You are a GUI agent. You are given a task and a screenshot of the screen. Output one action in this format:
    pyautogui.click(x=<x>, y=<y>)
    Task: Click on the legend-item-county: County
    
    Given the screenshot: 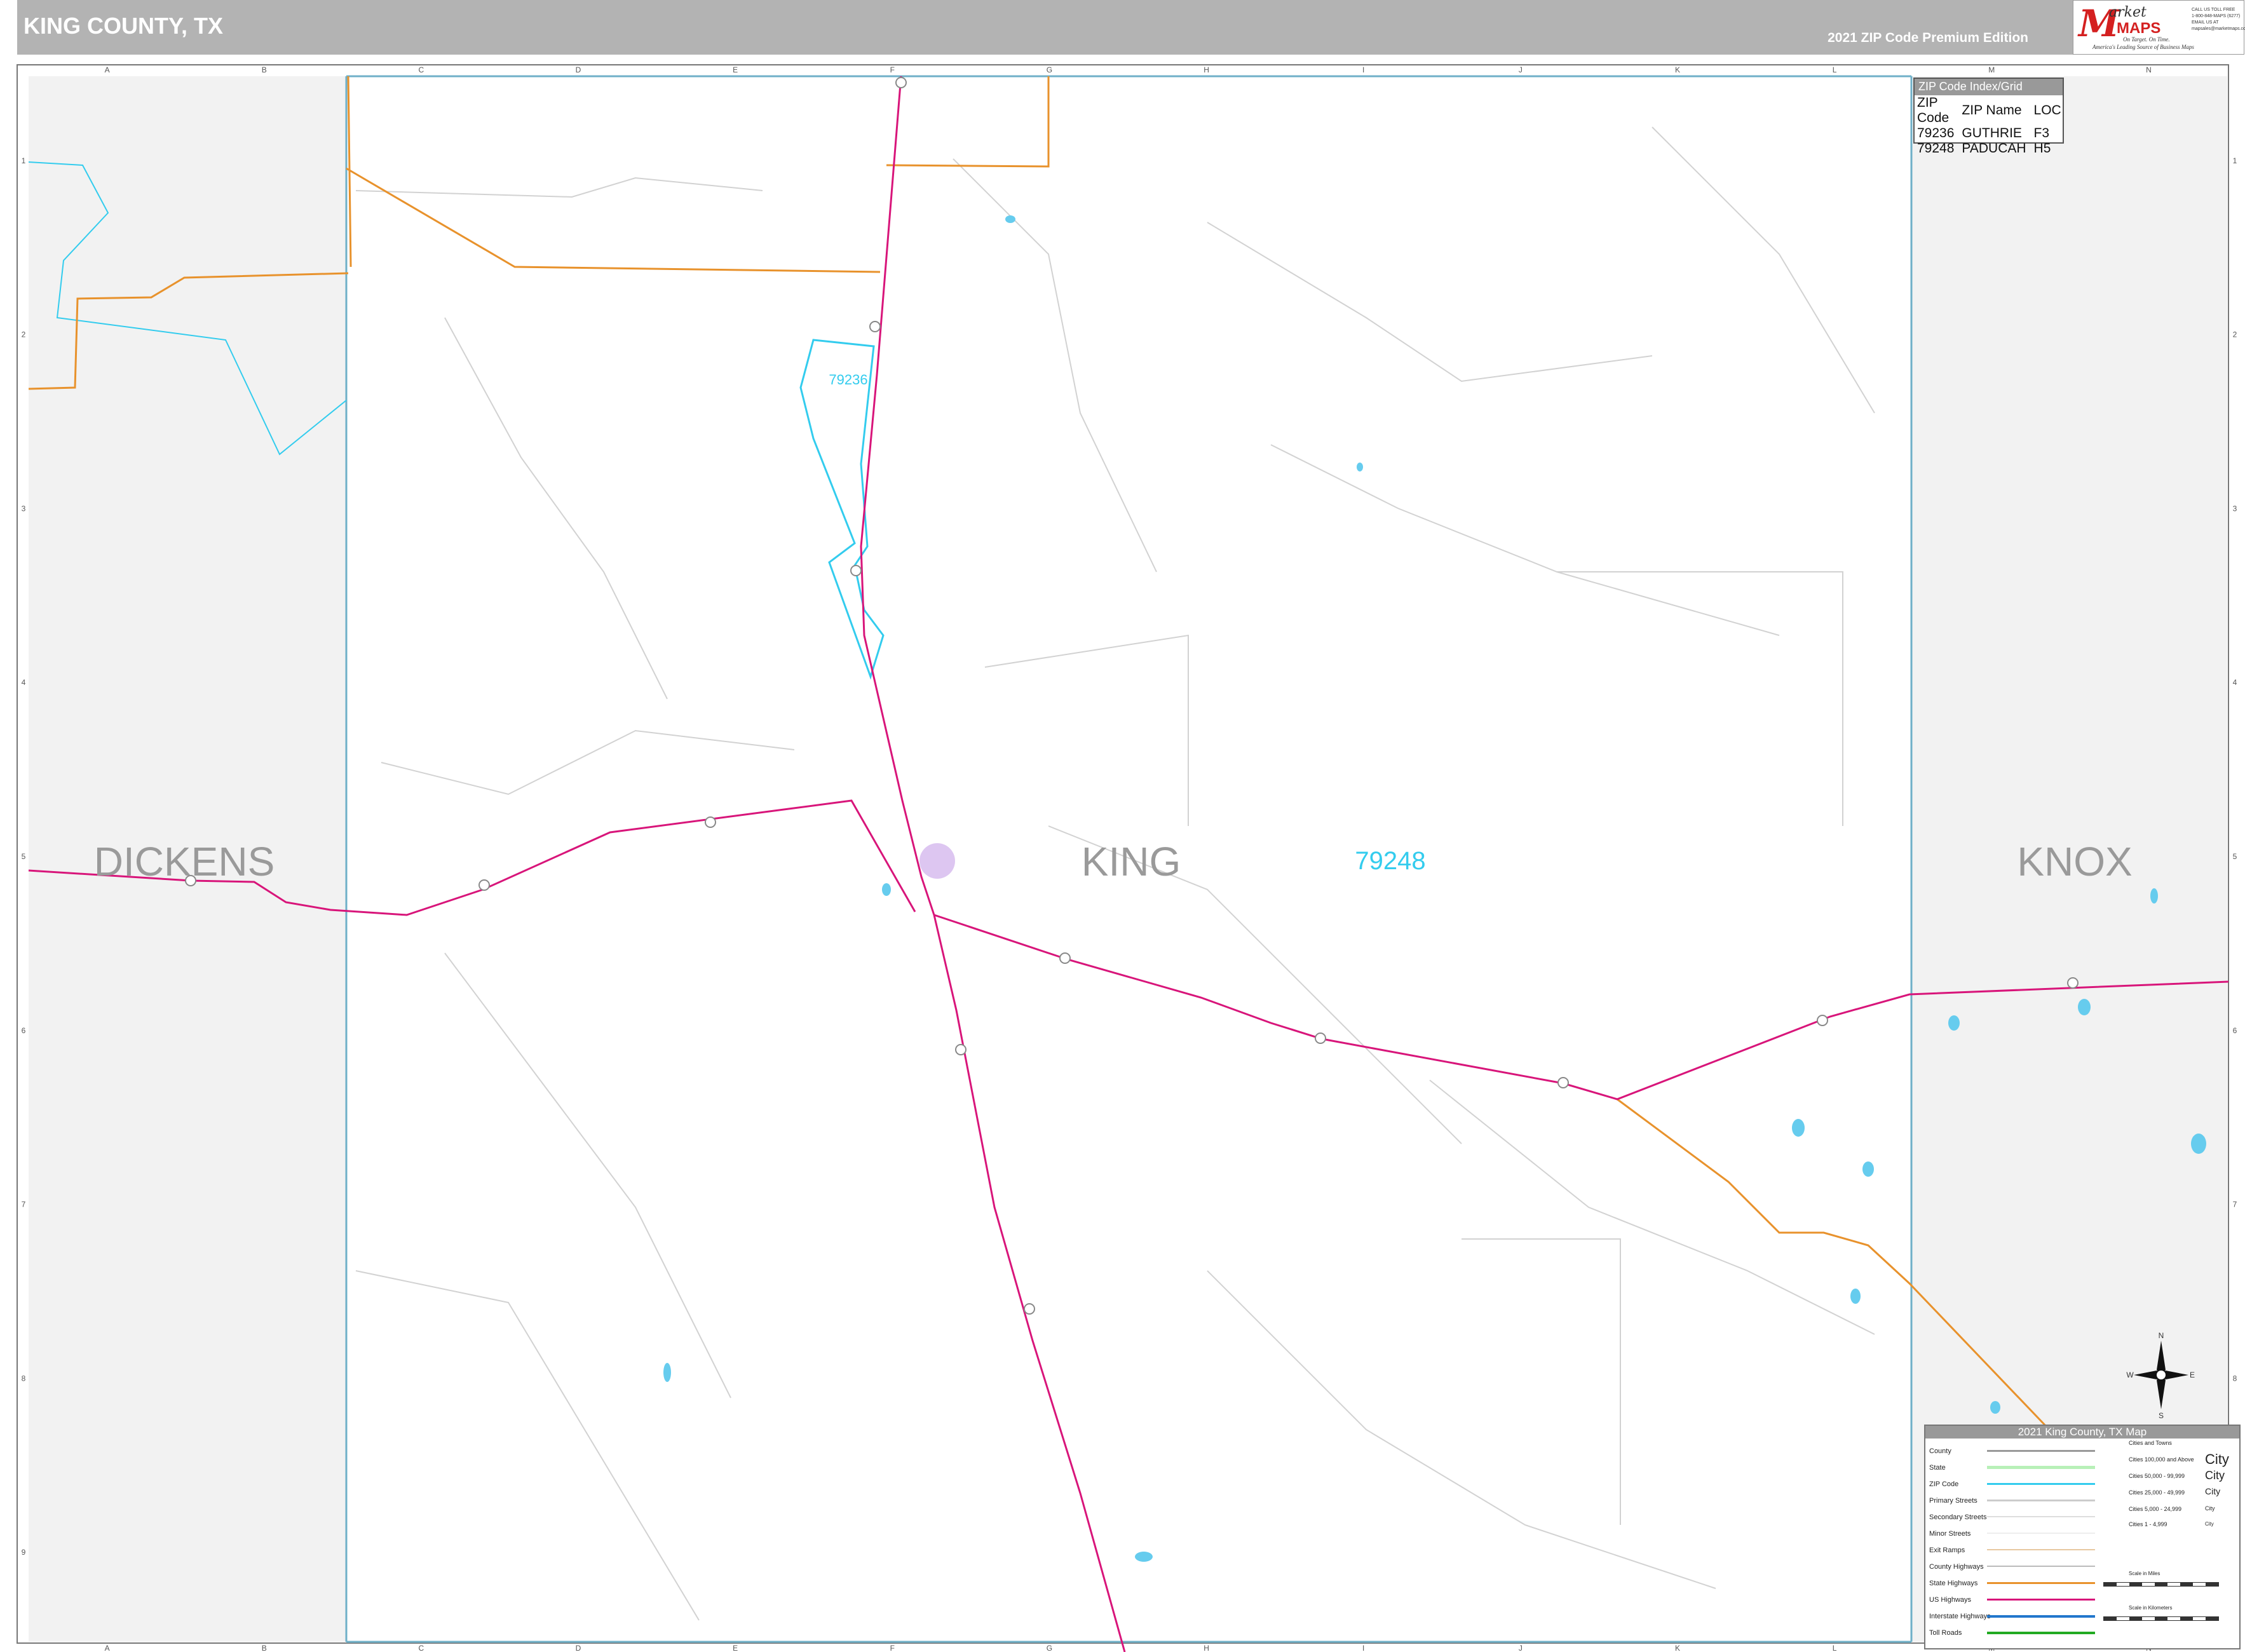 What is the action you would take?
    pyautogui.click(x=1940, y=1451)
    